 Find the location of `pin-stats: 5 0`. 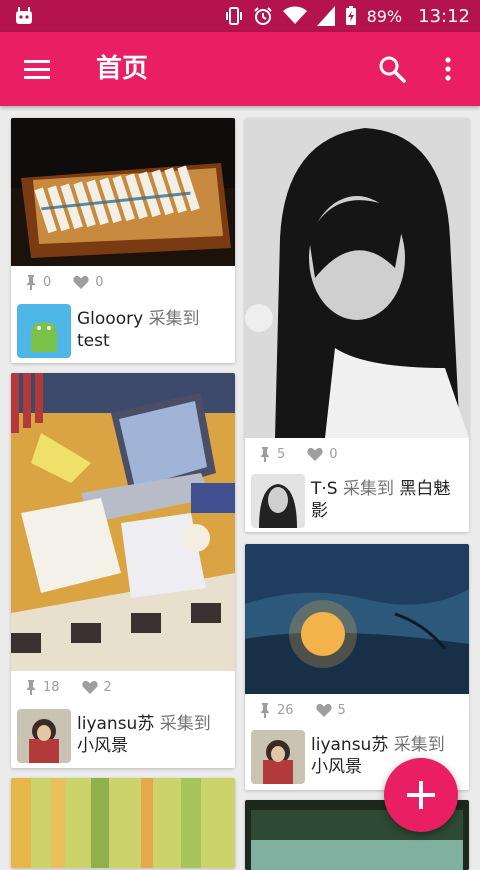

pin-stats: 5 0 is located at coordinates (309, 454).